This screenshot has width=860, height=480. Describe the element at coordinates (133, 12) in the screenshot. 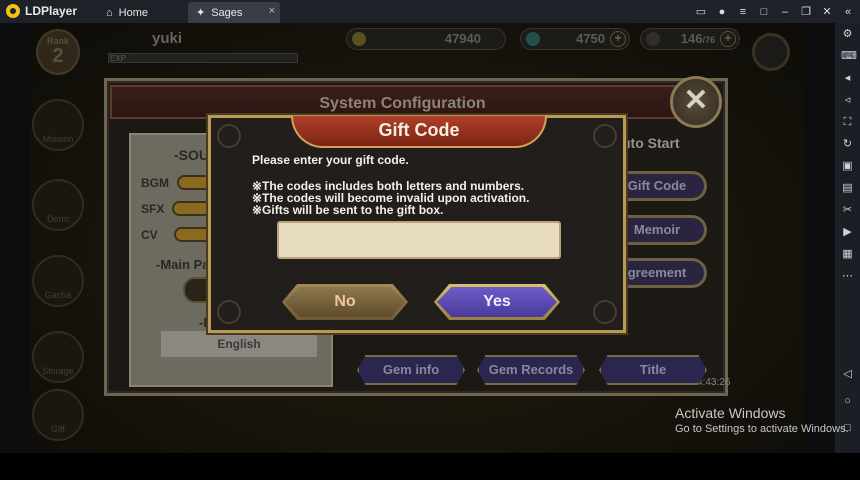

I see `tab-home-label: Home` at that location.